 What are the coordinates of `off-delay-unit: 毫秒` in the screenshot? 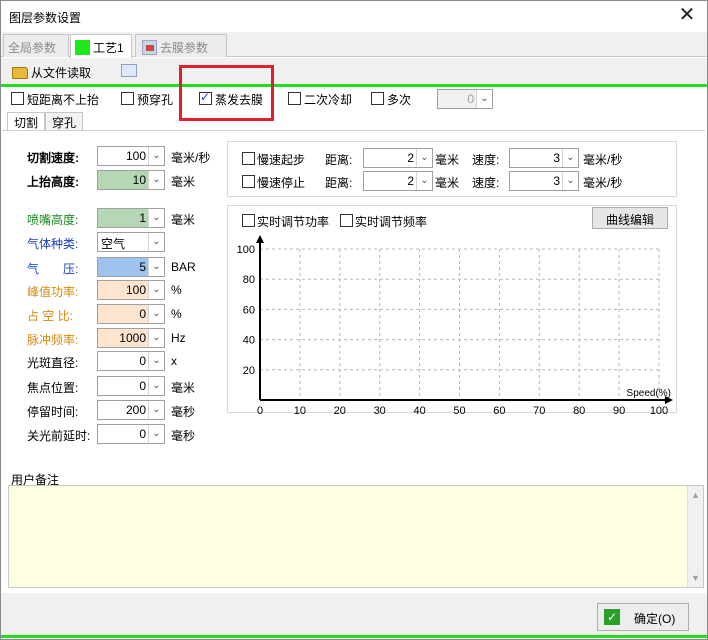 It's located at (183, 436).